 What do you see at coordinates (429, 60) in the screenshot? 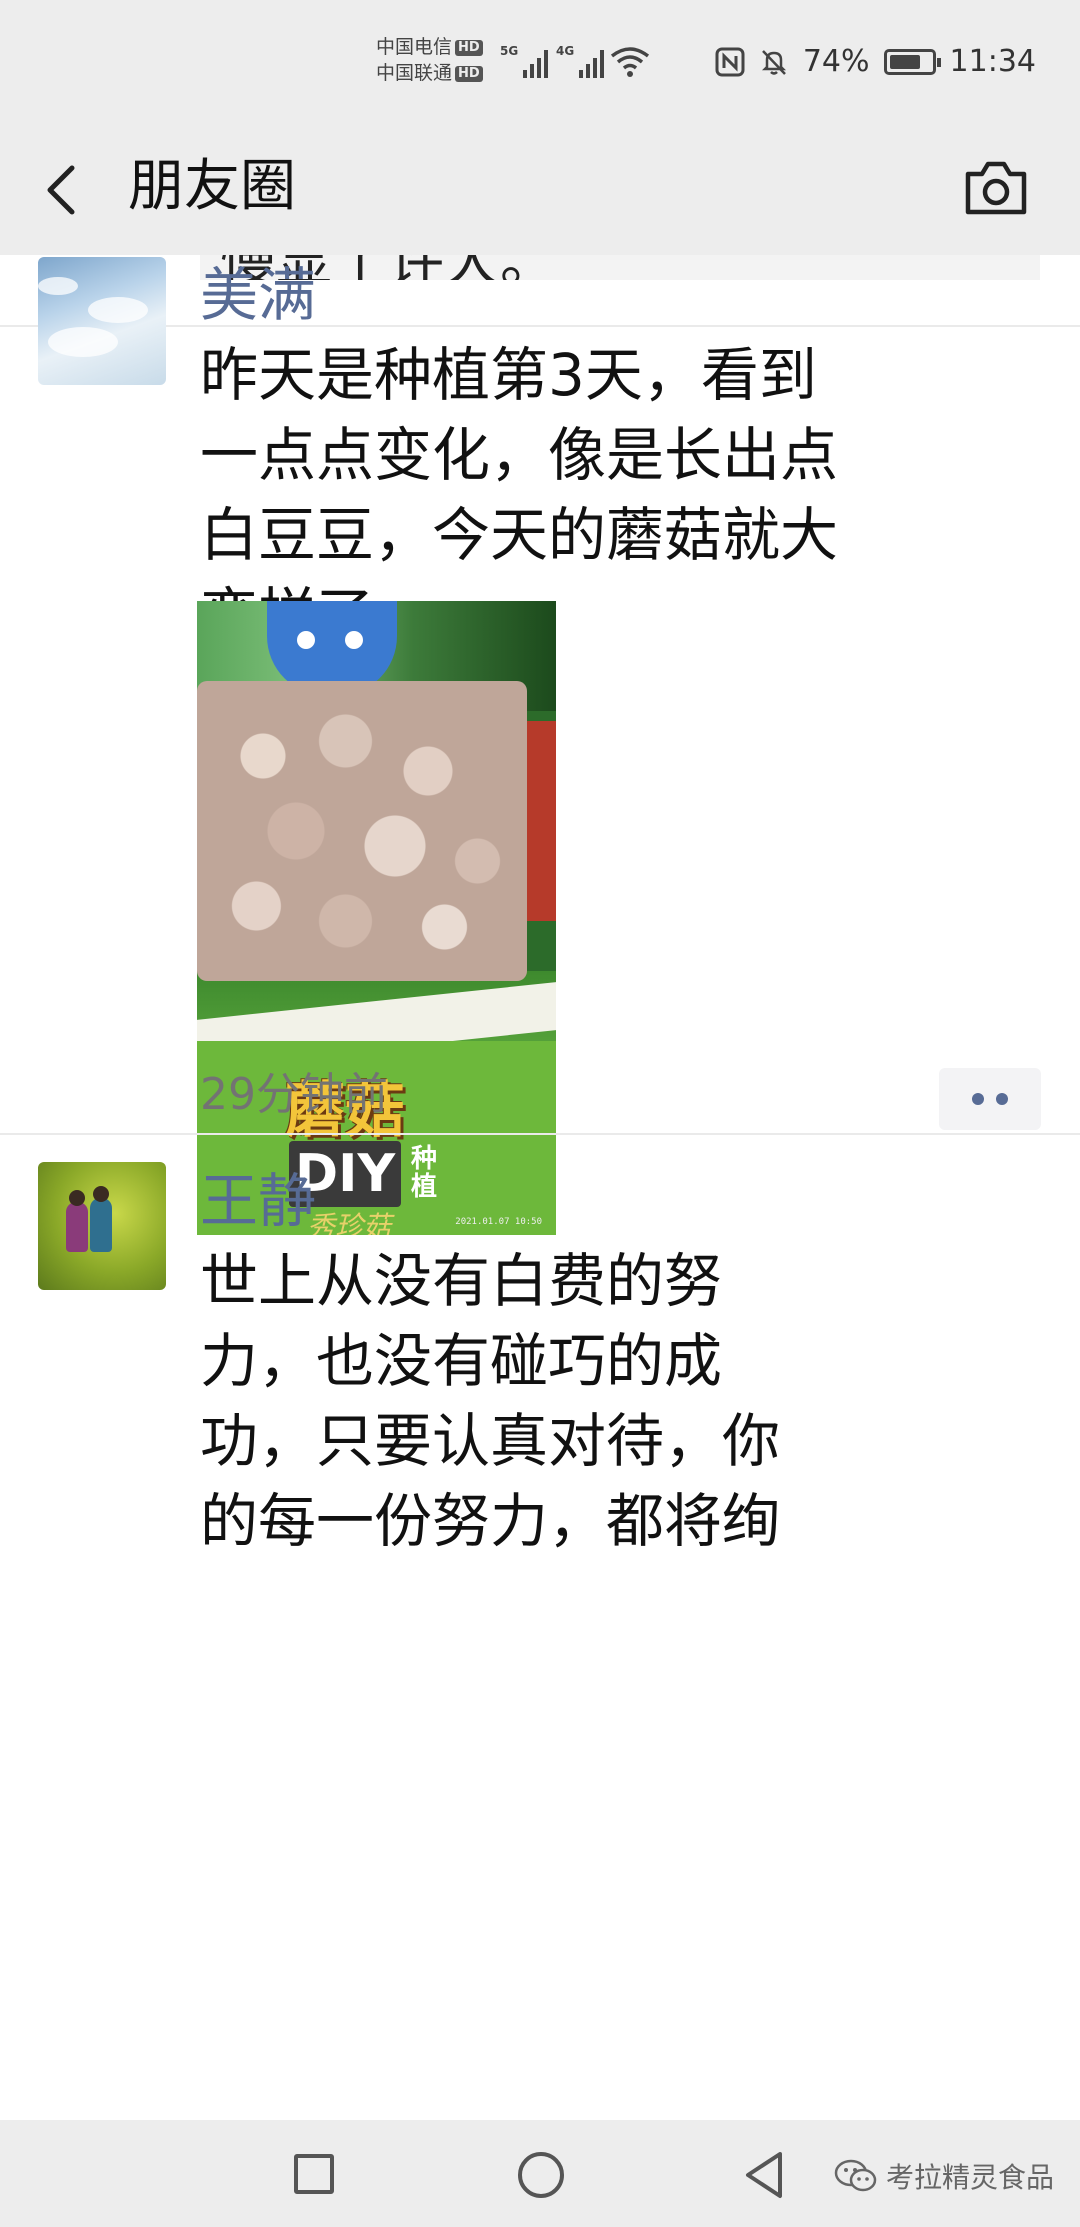
I see `carrier-info: 中国电信 HD 中国联通 HD` at bounding box center [429, 60].